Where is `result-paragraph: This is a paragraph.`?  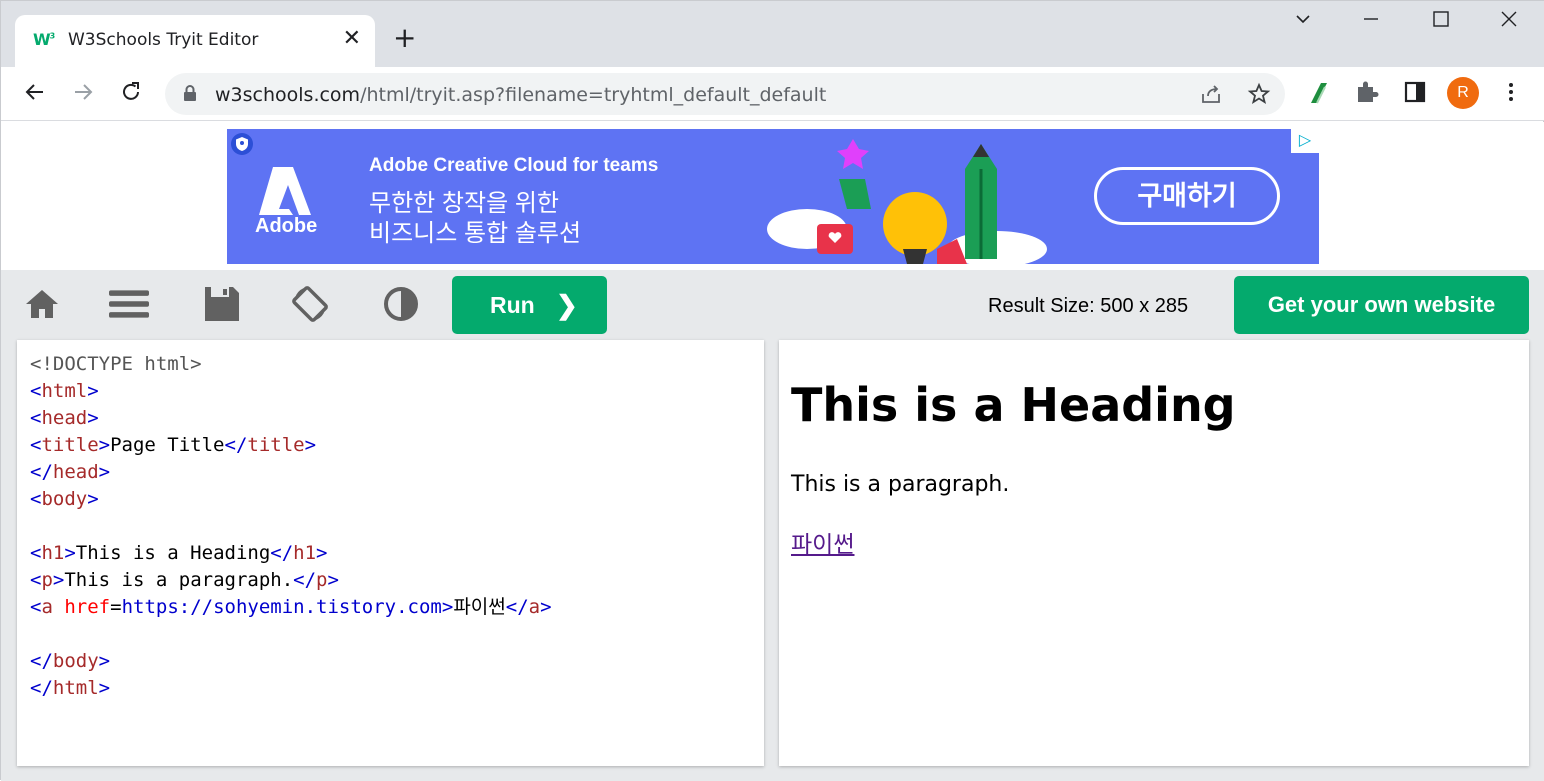
result-paragraph: This is a paragraph. is located at coordinates (900, 484).